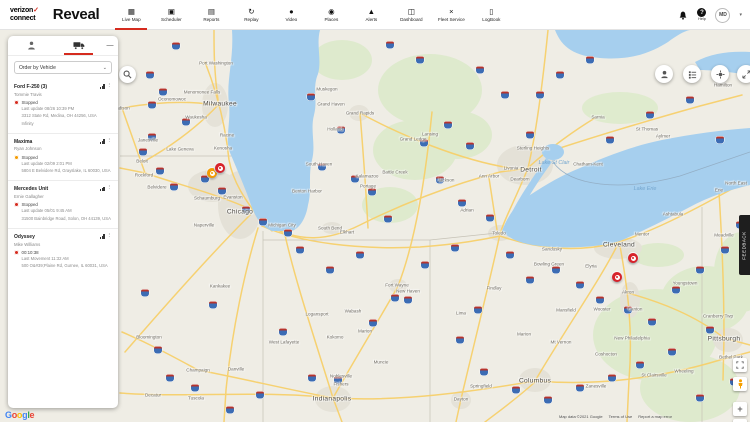 The width and height of the screenshot is (750, 422). What do you see at coordinates (24, 14) in the screenshot?
I see `verizon-connect-logo: verizon✓ connect` at bounding box center [24, 14].